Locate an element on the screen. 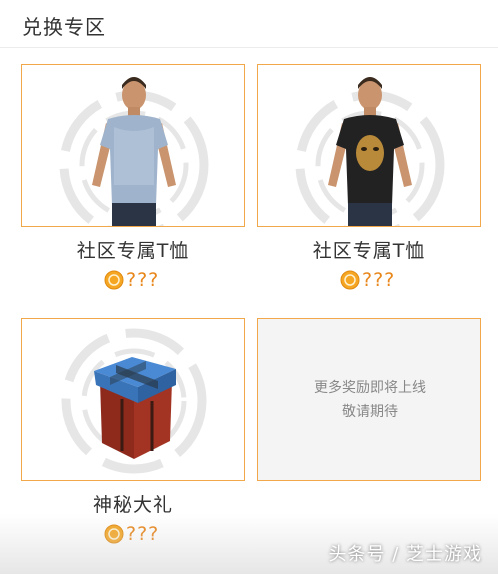 Image resolution: width=498 pixels, height=574 pixels. reward-card-tshirt-black is located at coordinates (369, 145).